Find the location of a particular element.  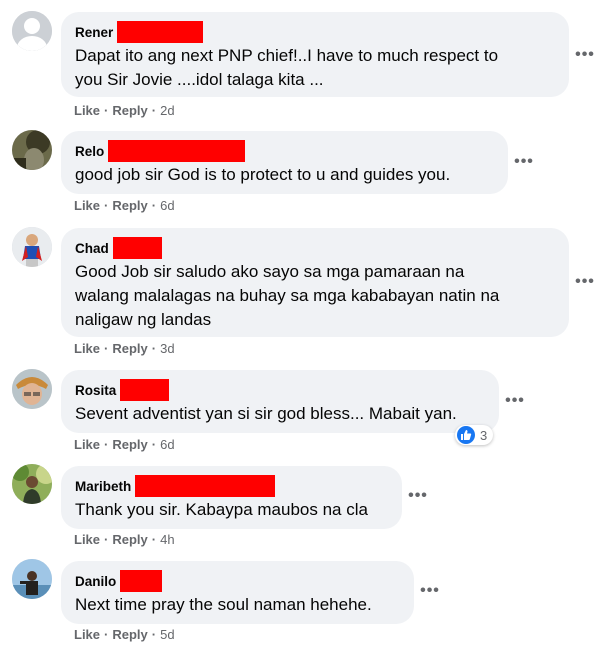

comment-text: Next time pray the soul naman hehehe. is located at coordinates (223, 604).